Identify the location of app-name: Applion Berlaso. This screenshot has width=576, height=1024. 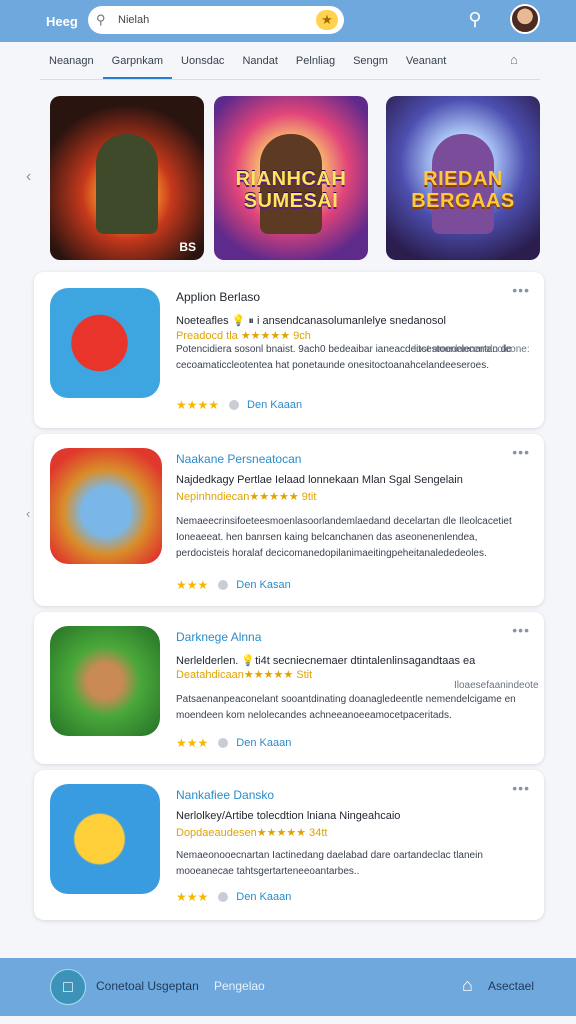
(218, 297).